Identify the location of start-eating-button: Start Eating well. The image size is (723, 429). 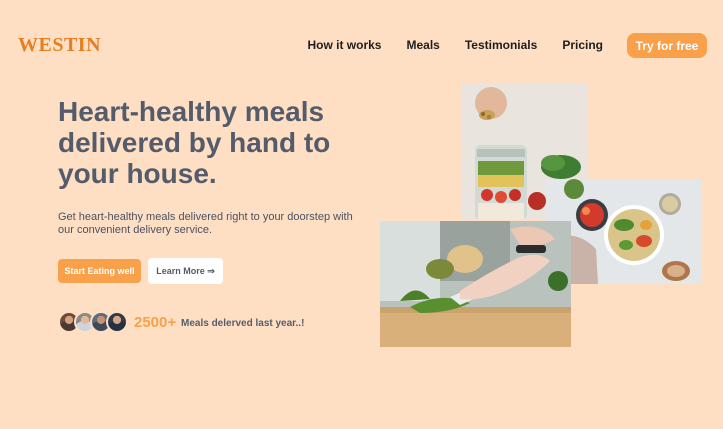
(99, 271).